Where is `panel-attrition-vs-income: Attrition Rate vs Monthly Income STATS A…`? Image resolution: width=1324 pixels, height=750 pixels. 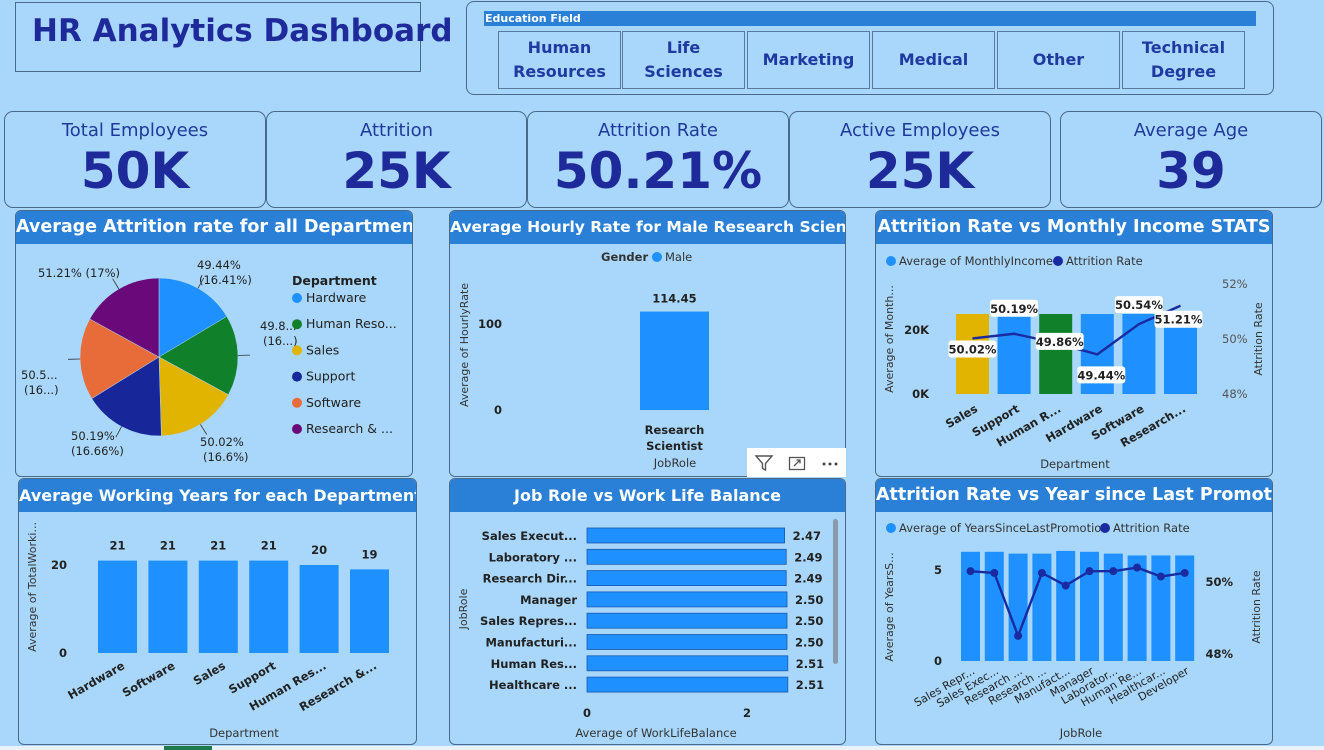 panel-attrition-vs-income: Attrition Rate vs Monthly Income STATS A… is located at coordinates (1074, 343).